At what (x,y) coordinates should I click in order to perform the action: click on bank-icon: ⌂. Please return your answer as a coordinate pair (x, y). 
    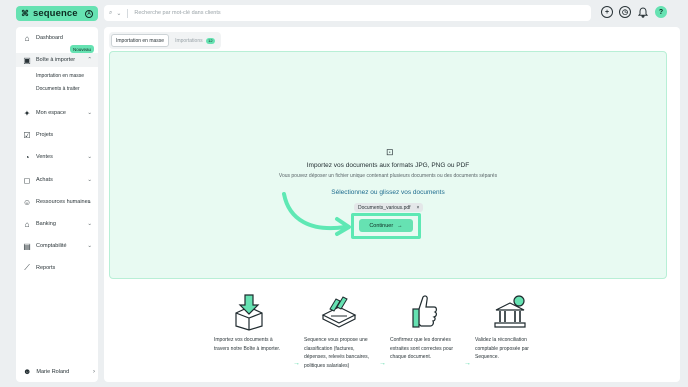
    Looking at the image, I should click on (27, 224).